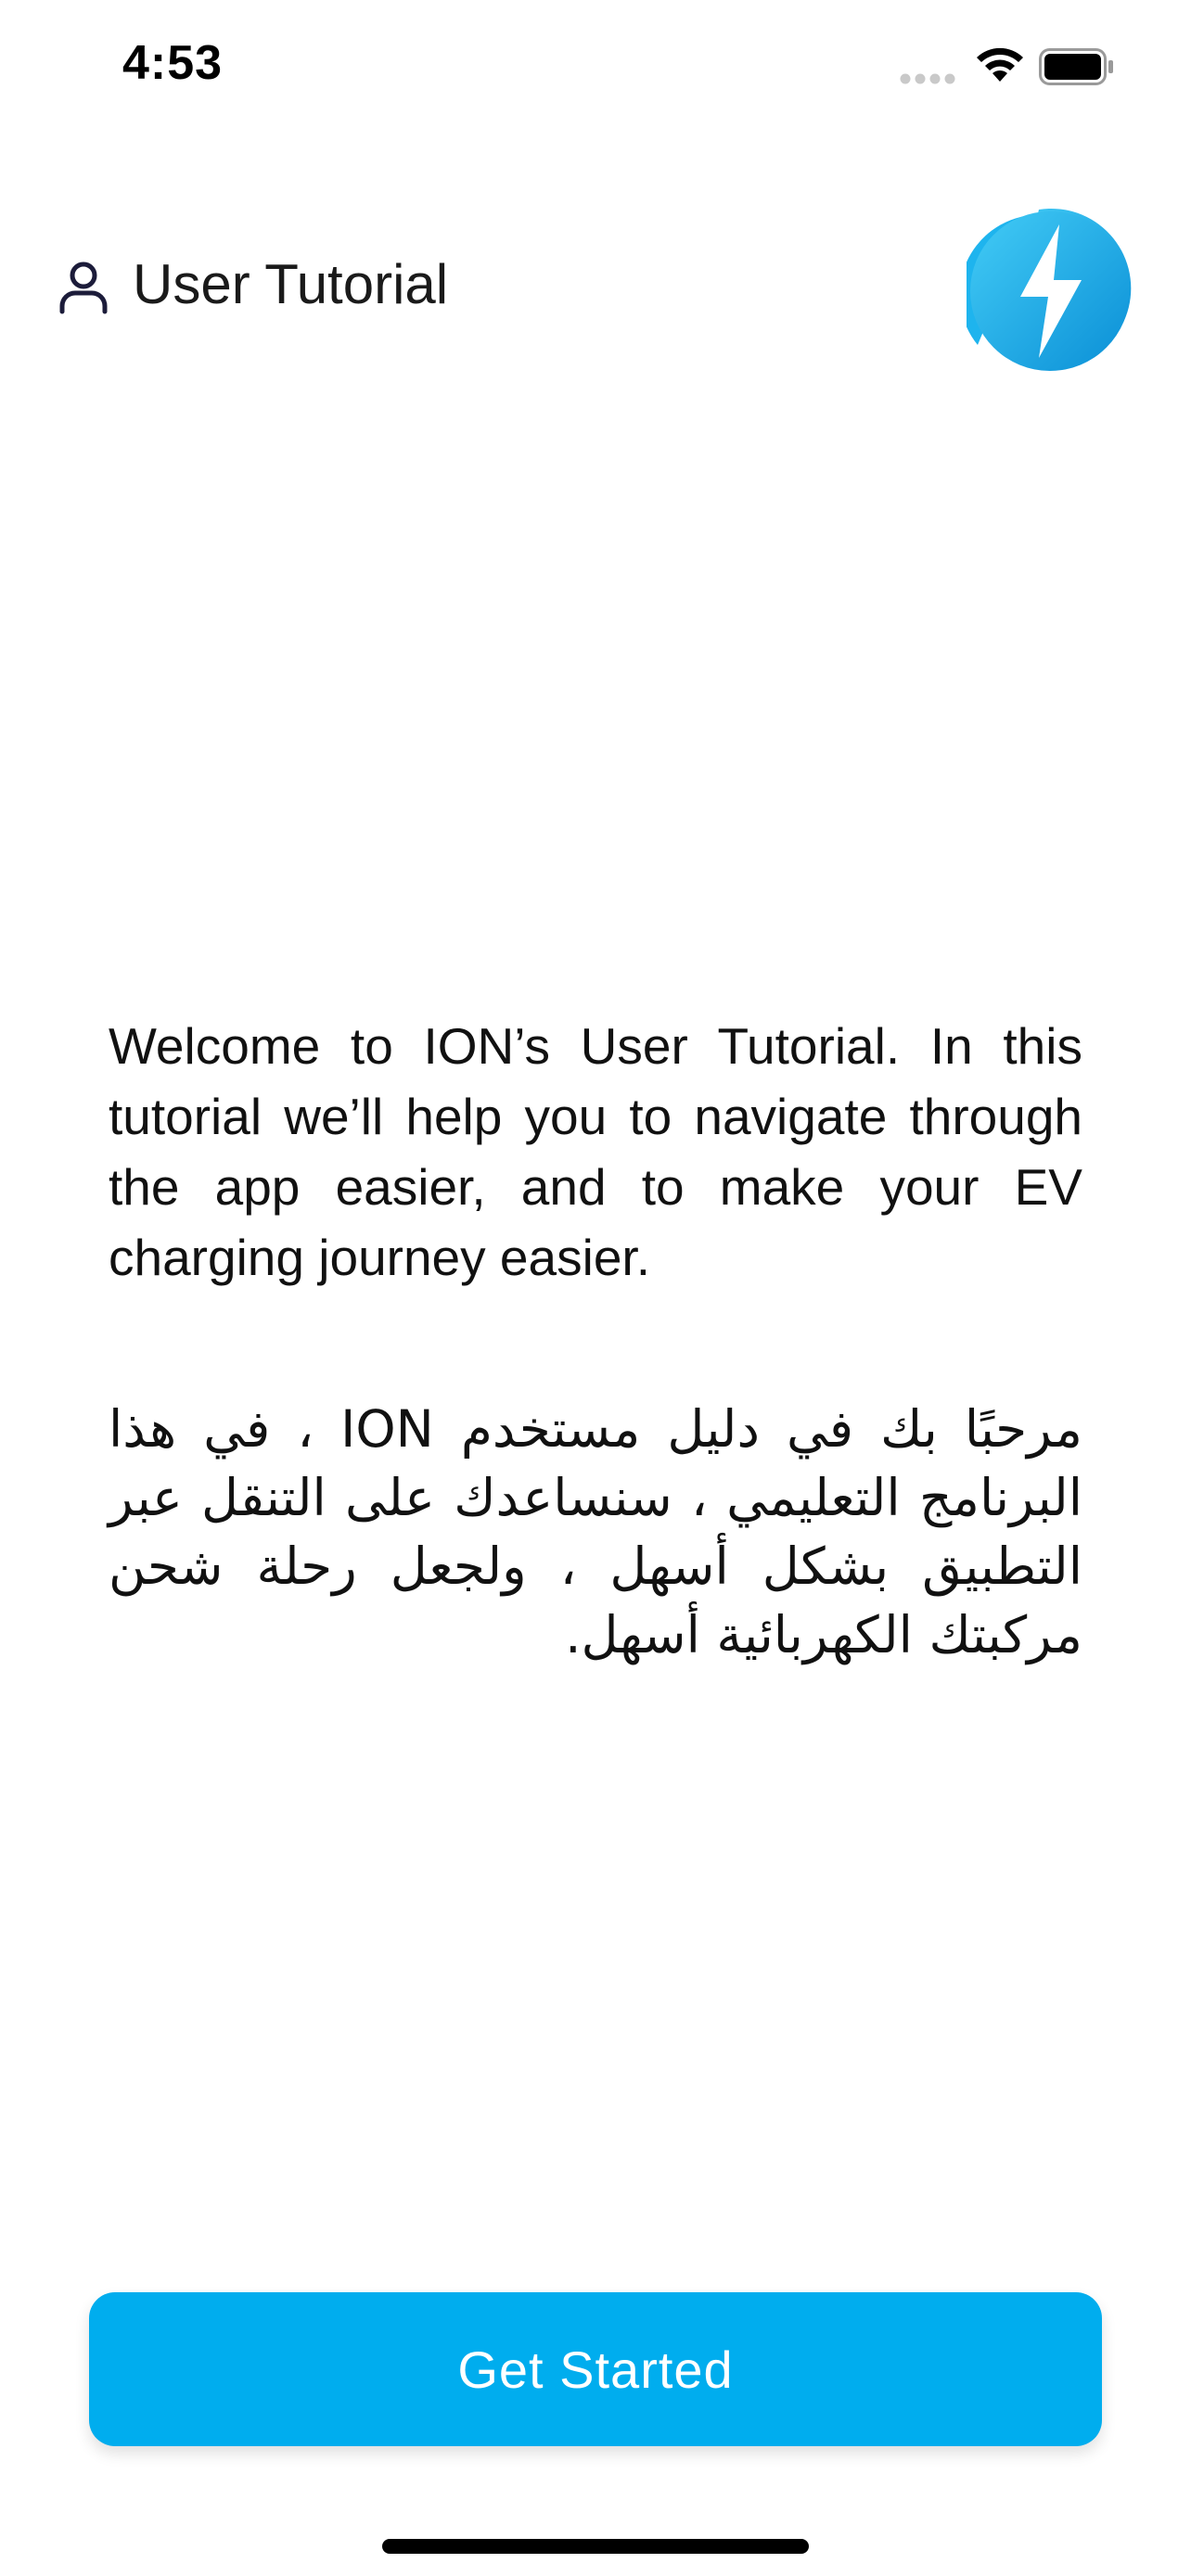  I want to click on wifi-icon, so click(1000, 64).